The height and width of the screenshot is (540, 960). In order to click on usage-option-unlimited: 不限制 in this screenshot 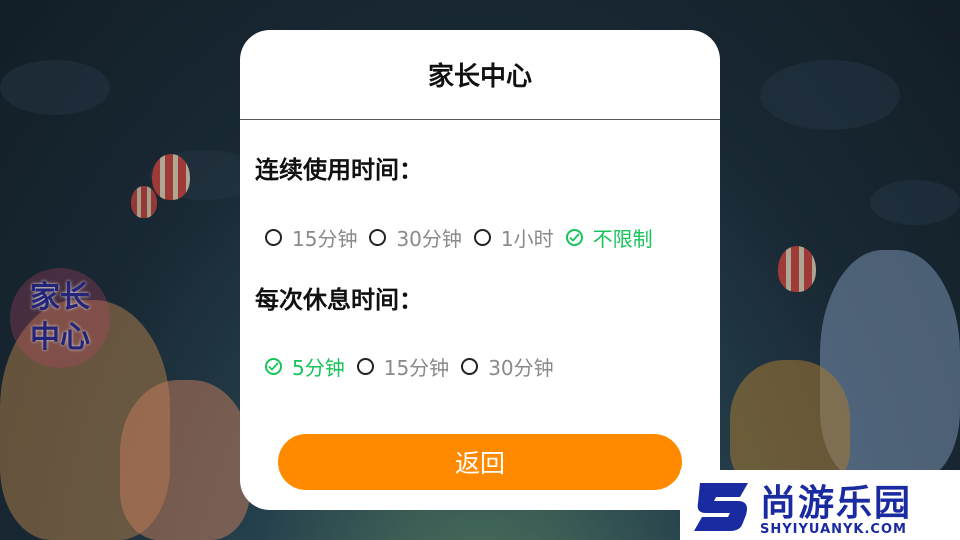, I will do `click(609, 237)`.